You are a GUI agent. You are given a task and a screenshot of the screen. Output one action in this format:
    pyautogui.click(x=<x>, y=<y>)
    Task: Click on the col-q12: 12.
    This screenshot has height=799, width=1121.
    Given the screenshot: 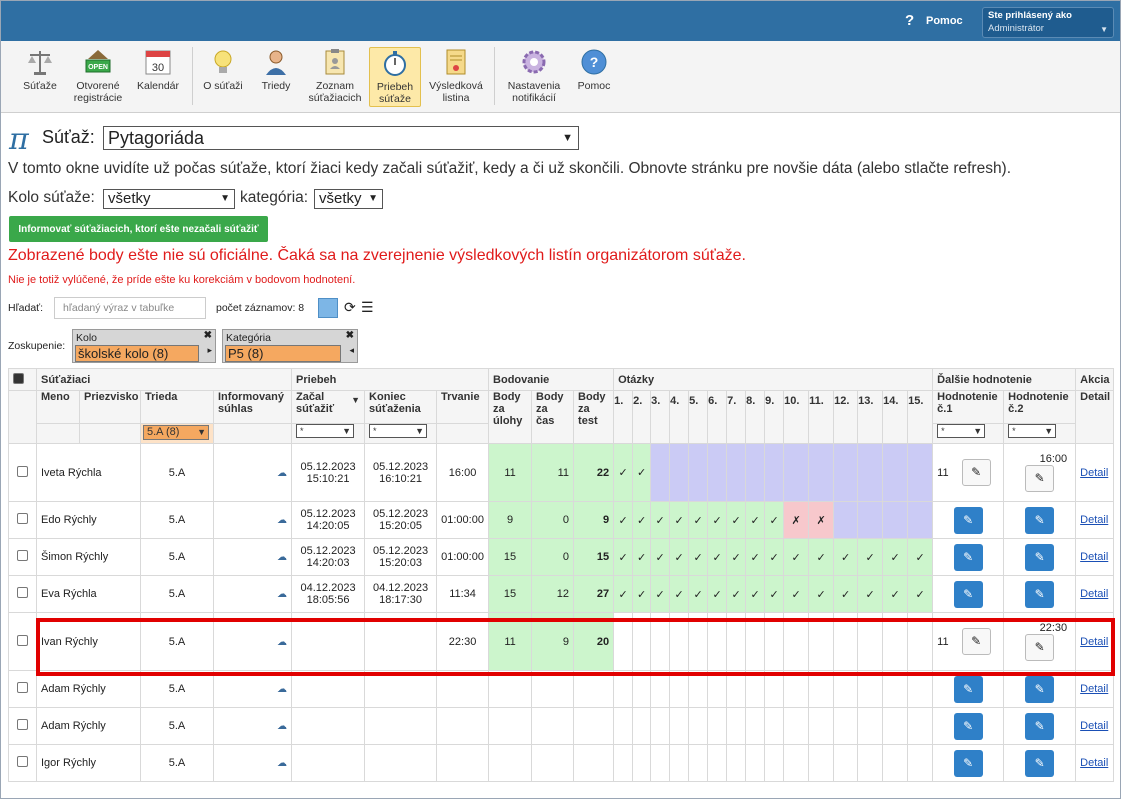 What is the action you would take?
    pyautogui.click(x=846, y=417)
    